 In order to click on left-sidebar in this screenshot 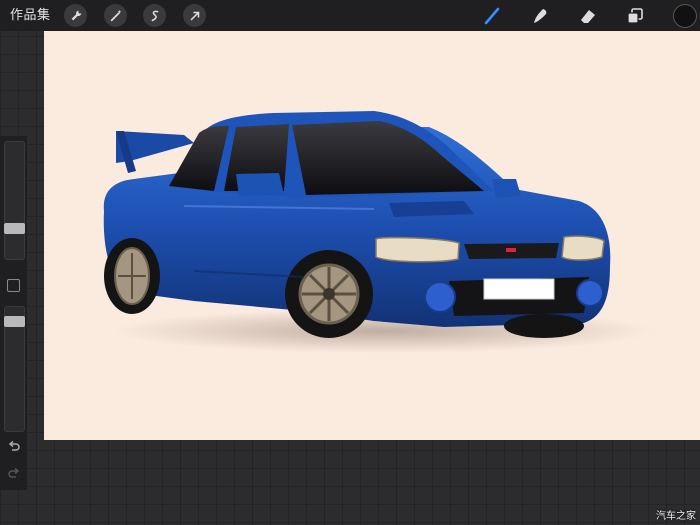, I will do `click(13, 313)`.